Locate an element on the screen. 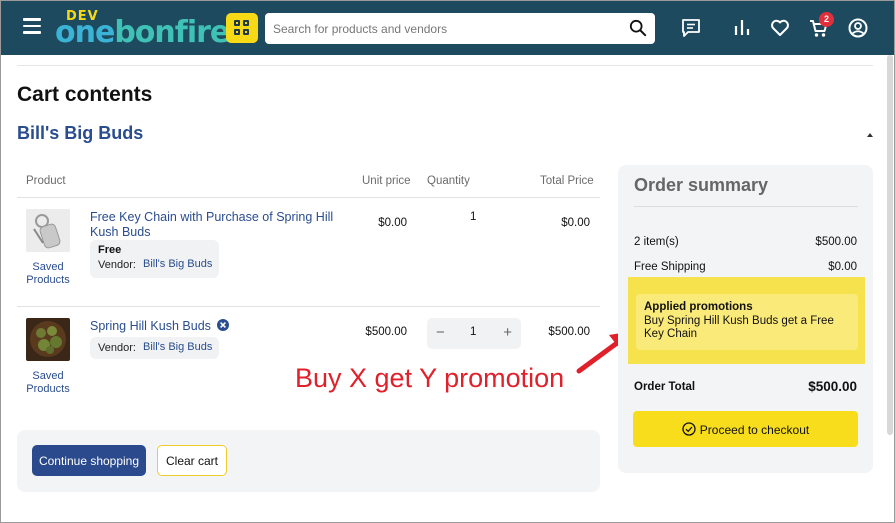 This screenshot has width=895, height=523. quantity-stepper: − 1 + is located at coordinates (474, 333).